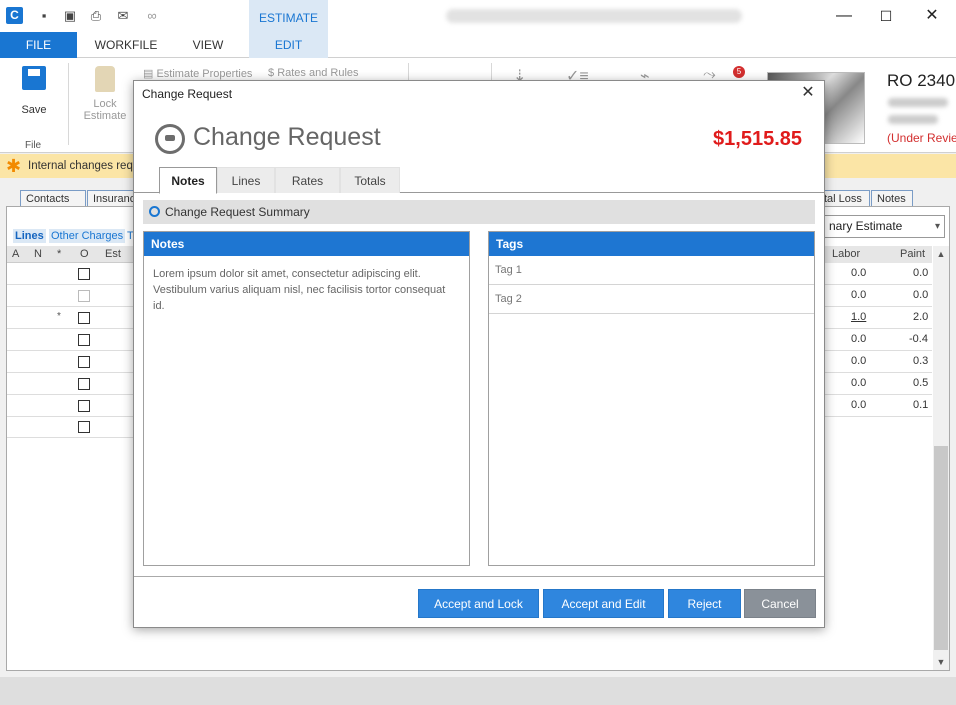 This screenshot has height=705, width=956. I want to click on subtab-lines: Lines, so click(29, 236).